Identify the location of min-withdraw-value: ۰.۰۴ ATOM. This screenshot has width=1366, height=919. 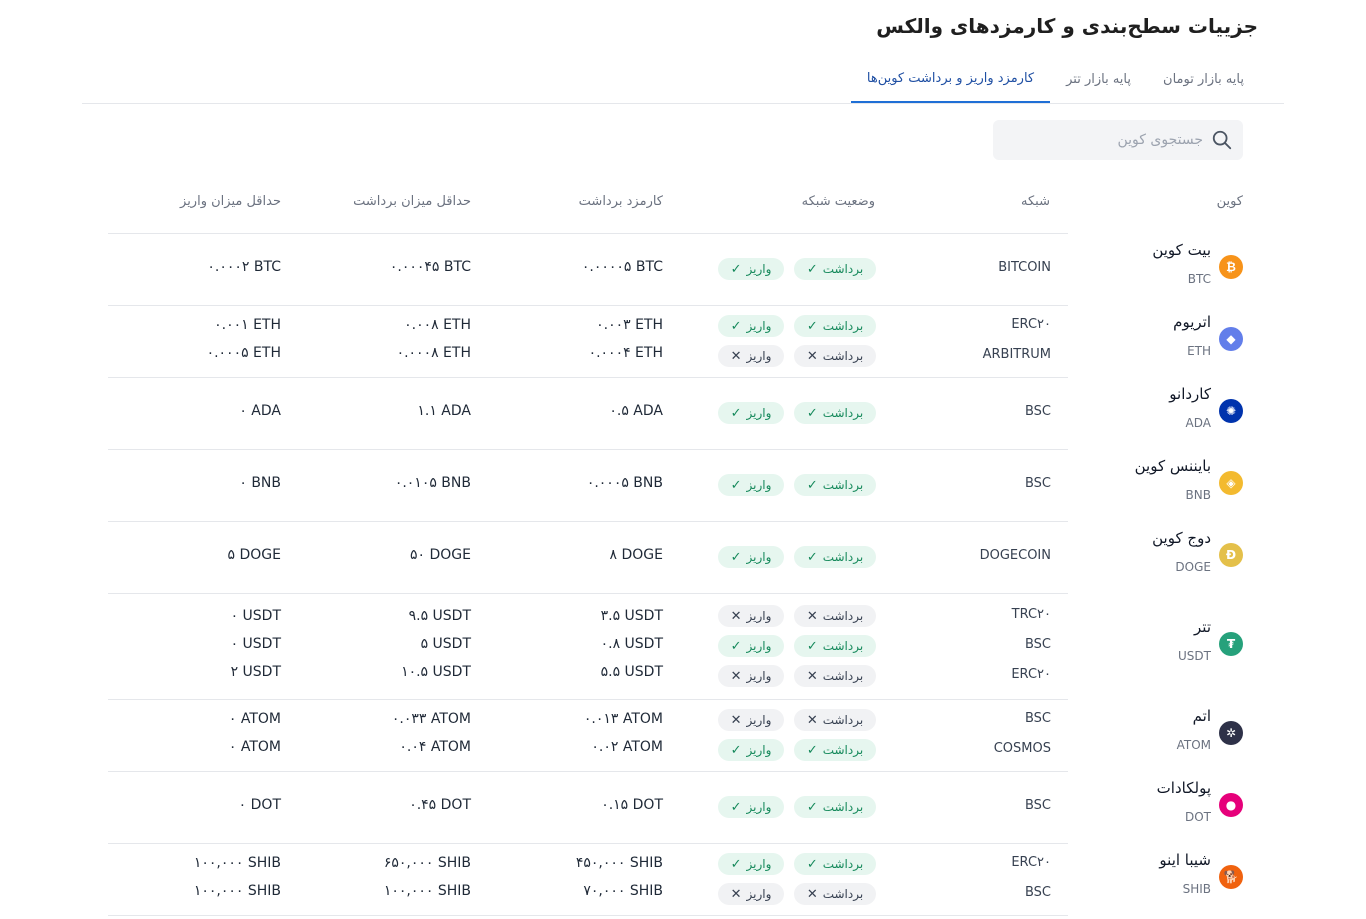
(435, 747).